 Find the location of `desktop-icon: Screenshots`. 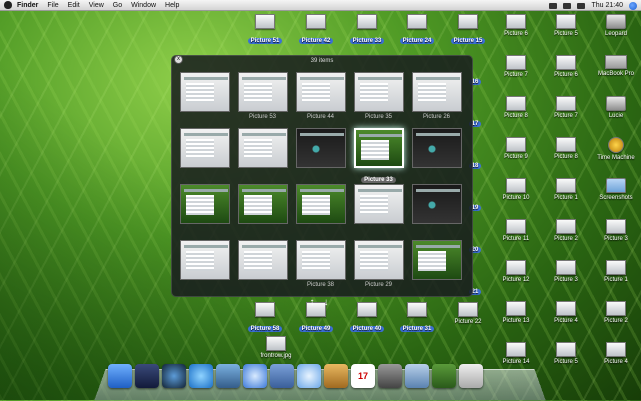

desktop-icon: Screenshots is located at coordinates (616, 192).